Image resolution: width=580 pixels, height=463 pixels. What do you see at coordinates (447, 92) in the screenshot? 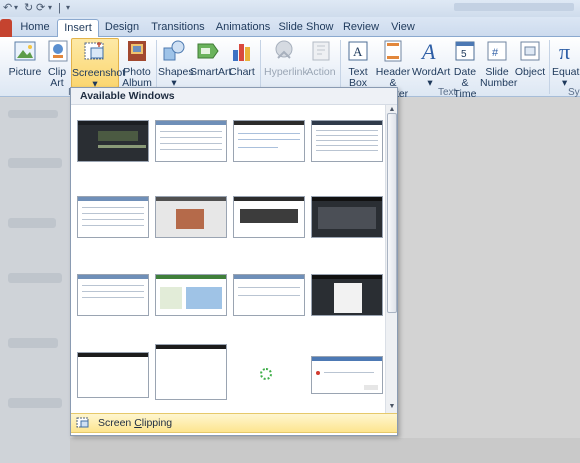
I see `group-label-text: Text` at bounding box center [447, 92].